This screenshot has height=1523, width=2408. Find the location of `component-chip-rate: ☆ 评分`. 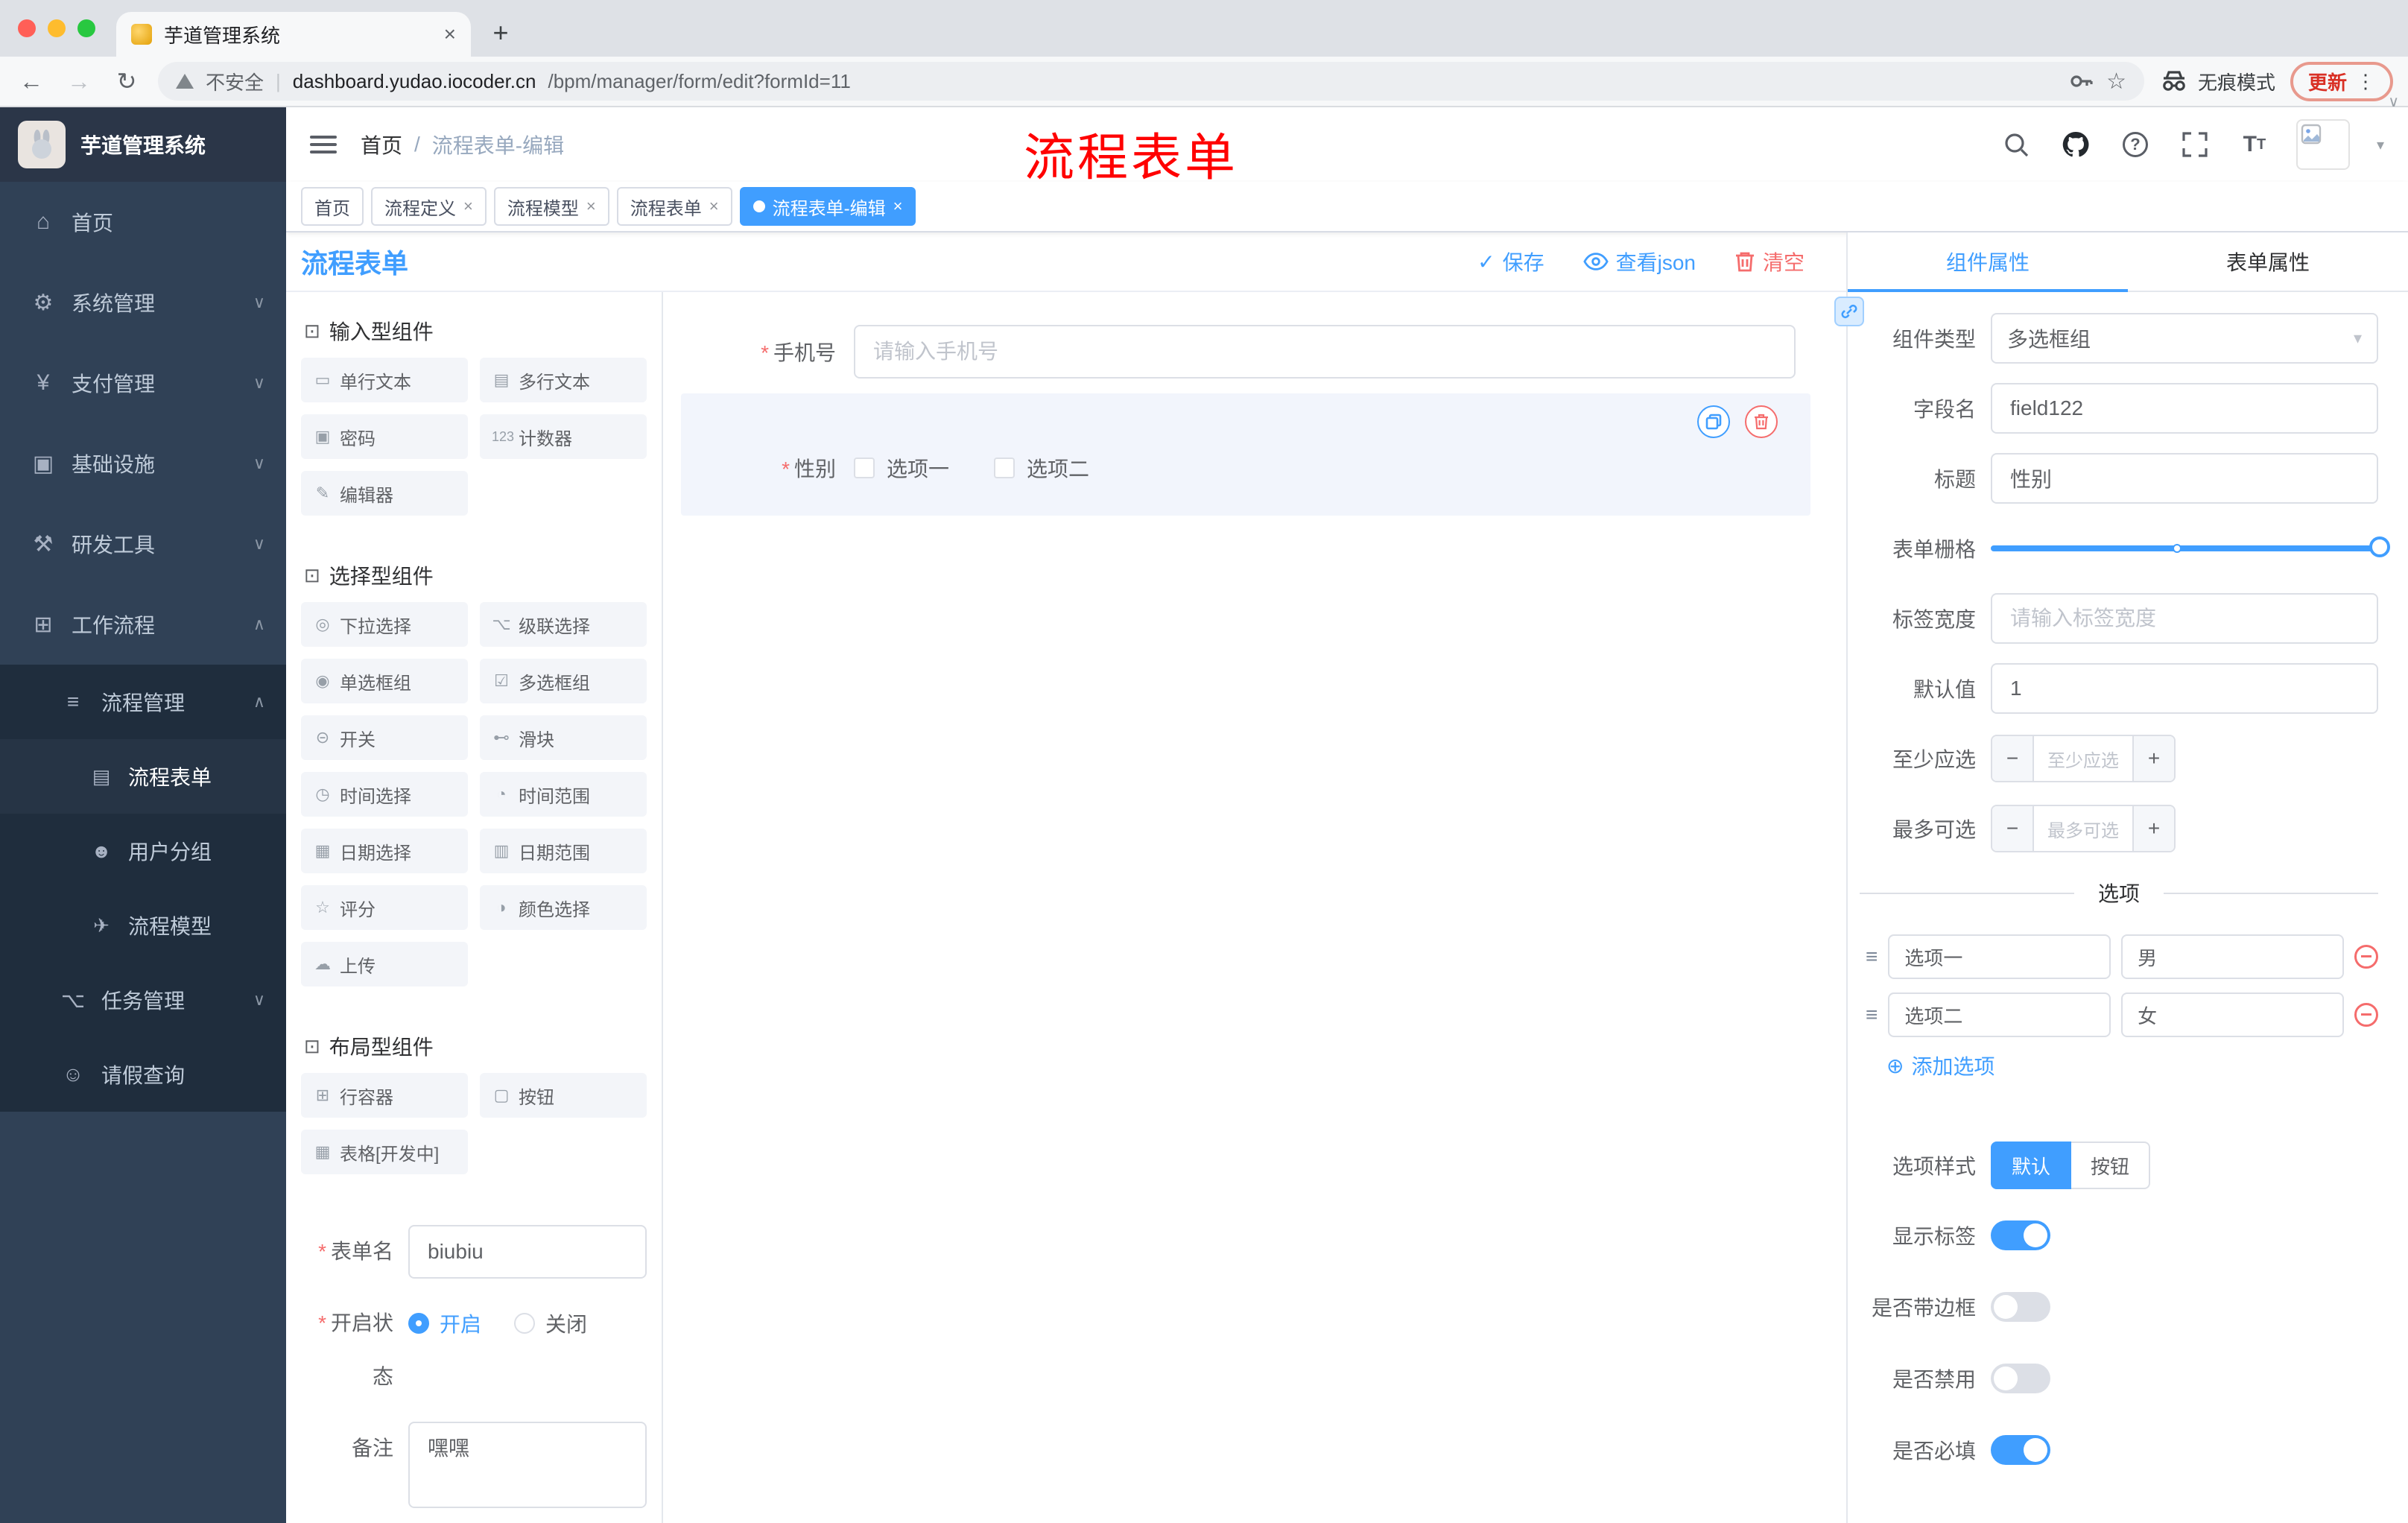

component-chip-rate: ☆ 评分 is located at coordinates (384, 907).